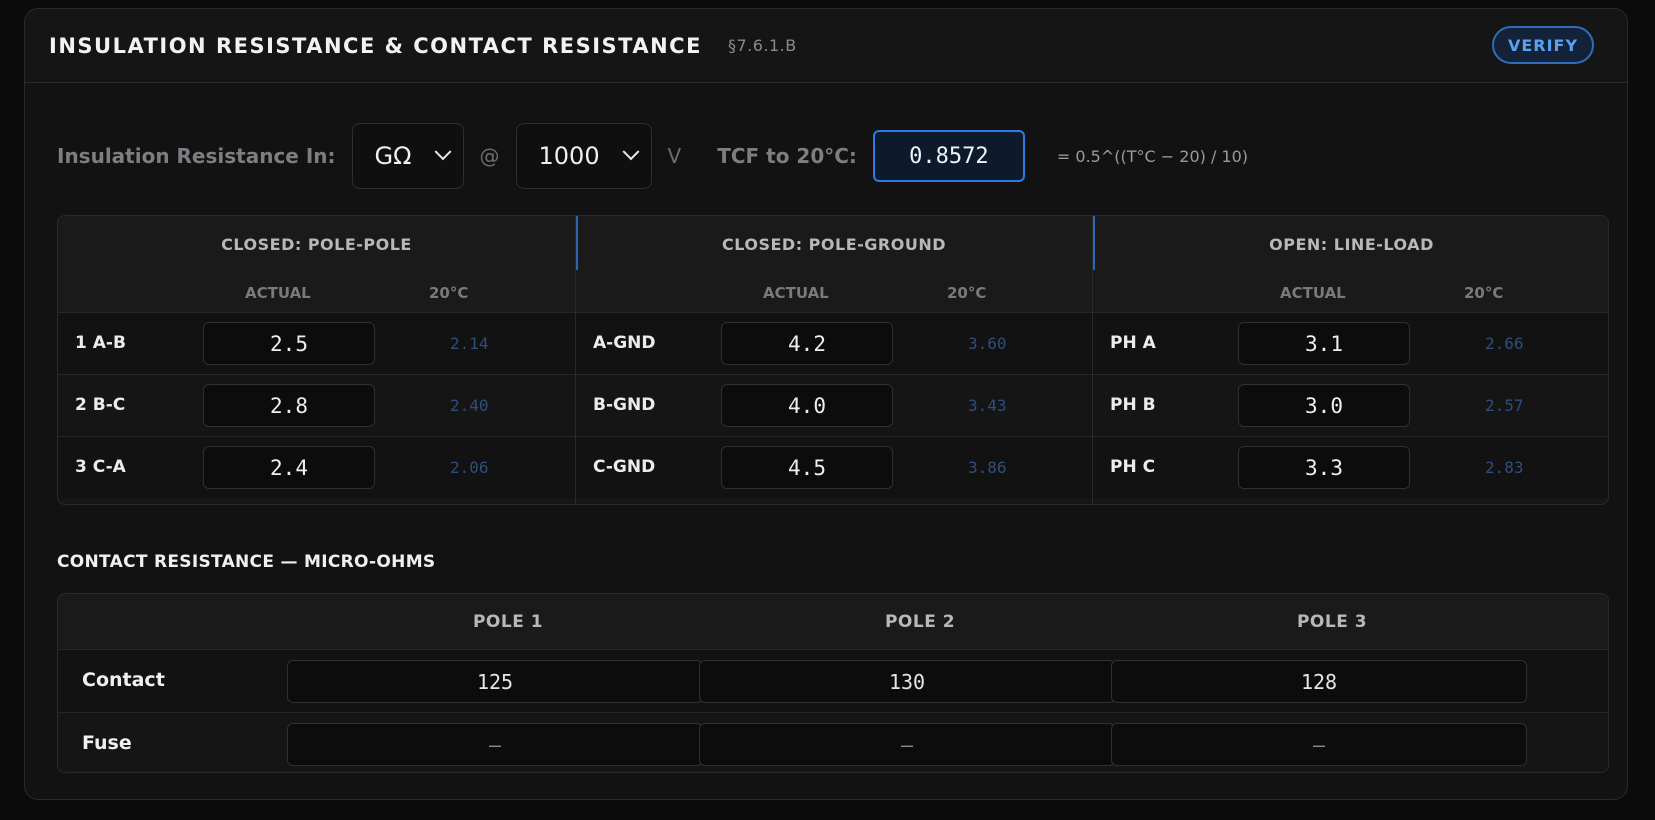 The image size is (1655, 820). What do you see at coordinates (1324, 467) in the screenshot?
I see `actual-input: 3.3` at bounding box center [1324, 467].